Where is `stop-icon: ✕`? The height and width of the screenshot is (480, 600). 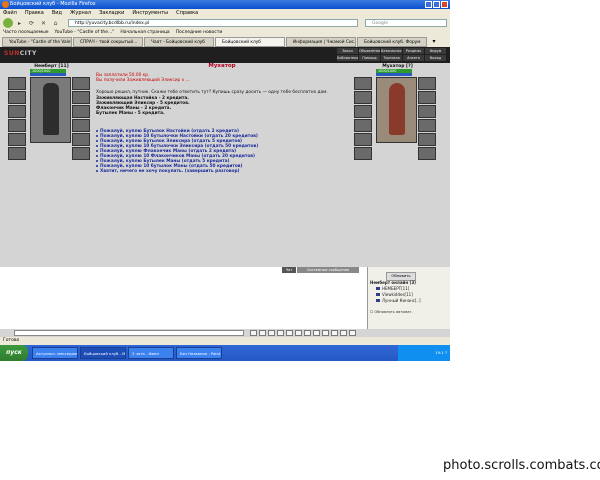 stop-icon: ✕ is located at coordinates (43, 23).